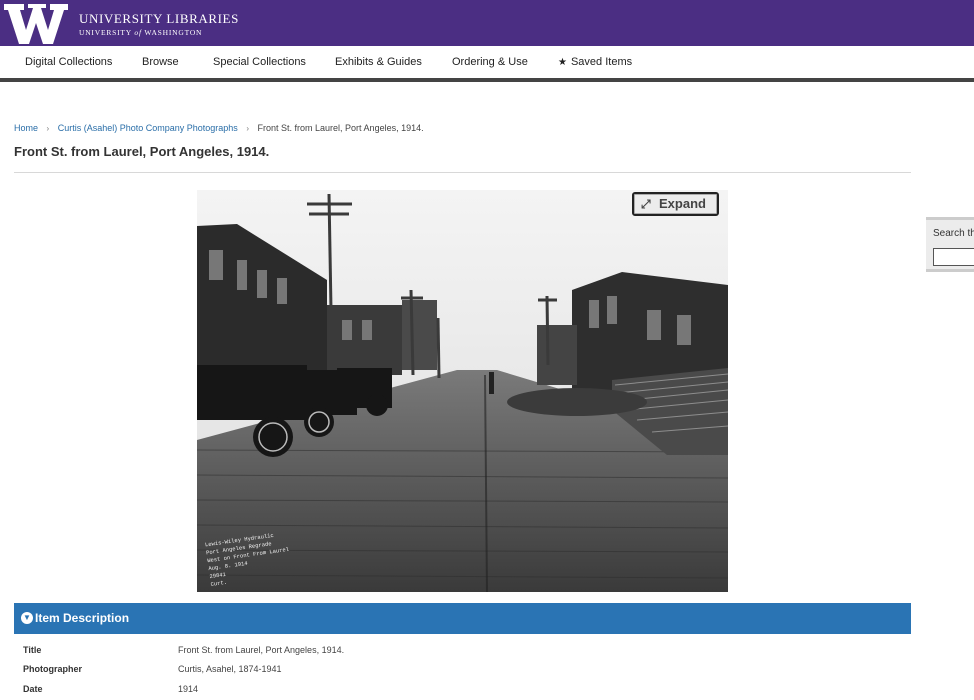 The width and height of the screenshot is (974, 700). Describe the element at coordinates (462, 172) in the screenshot. I see `title-divider` at that location.